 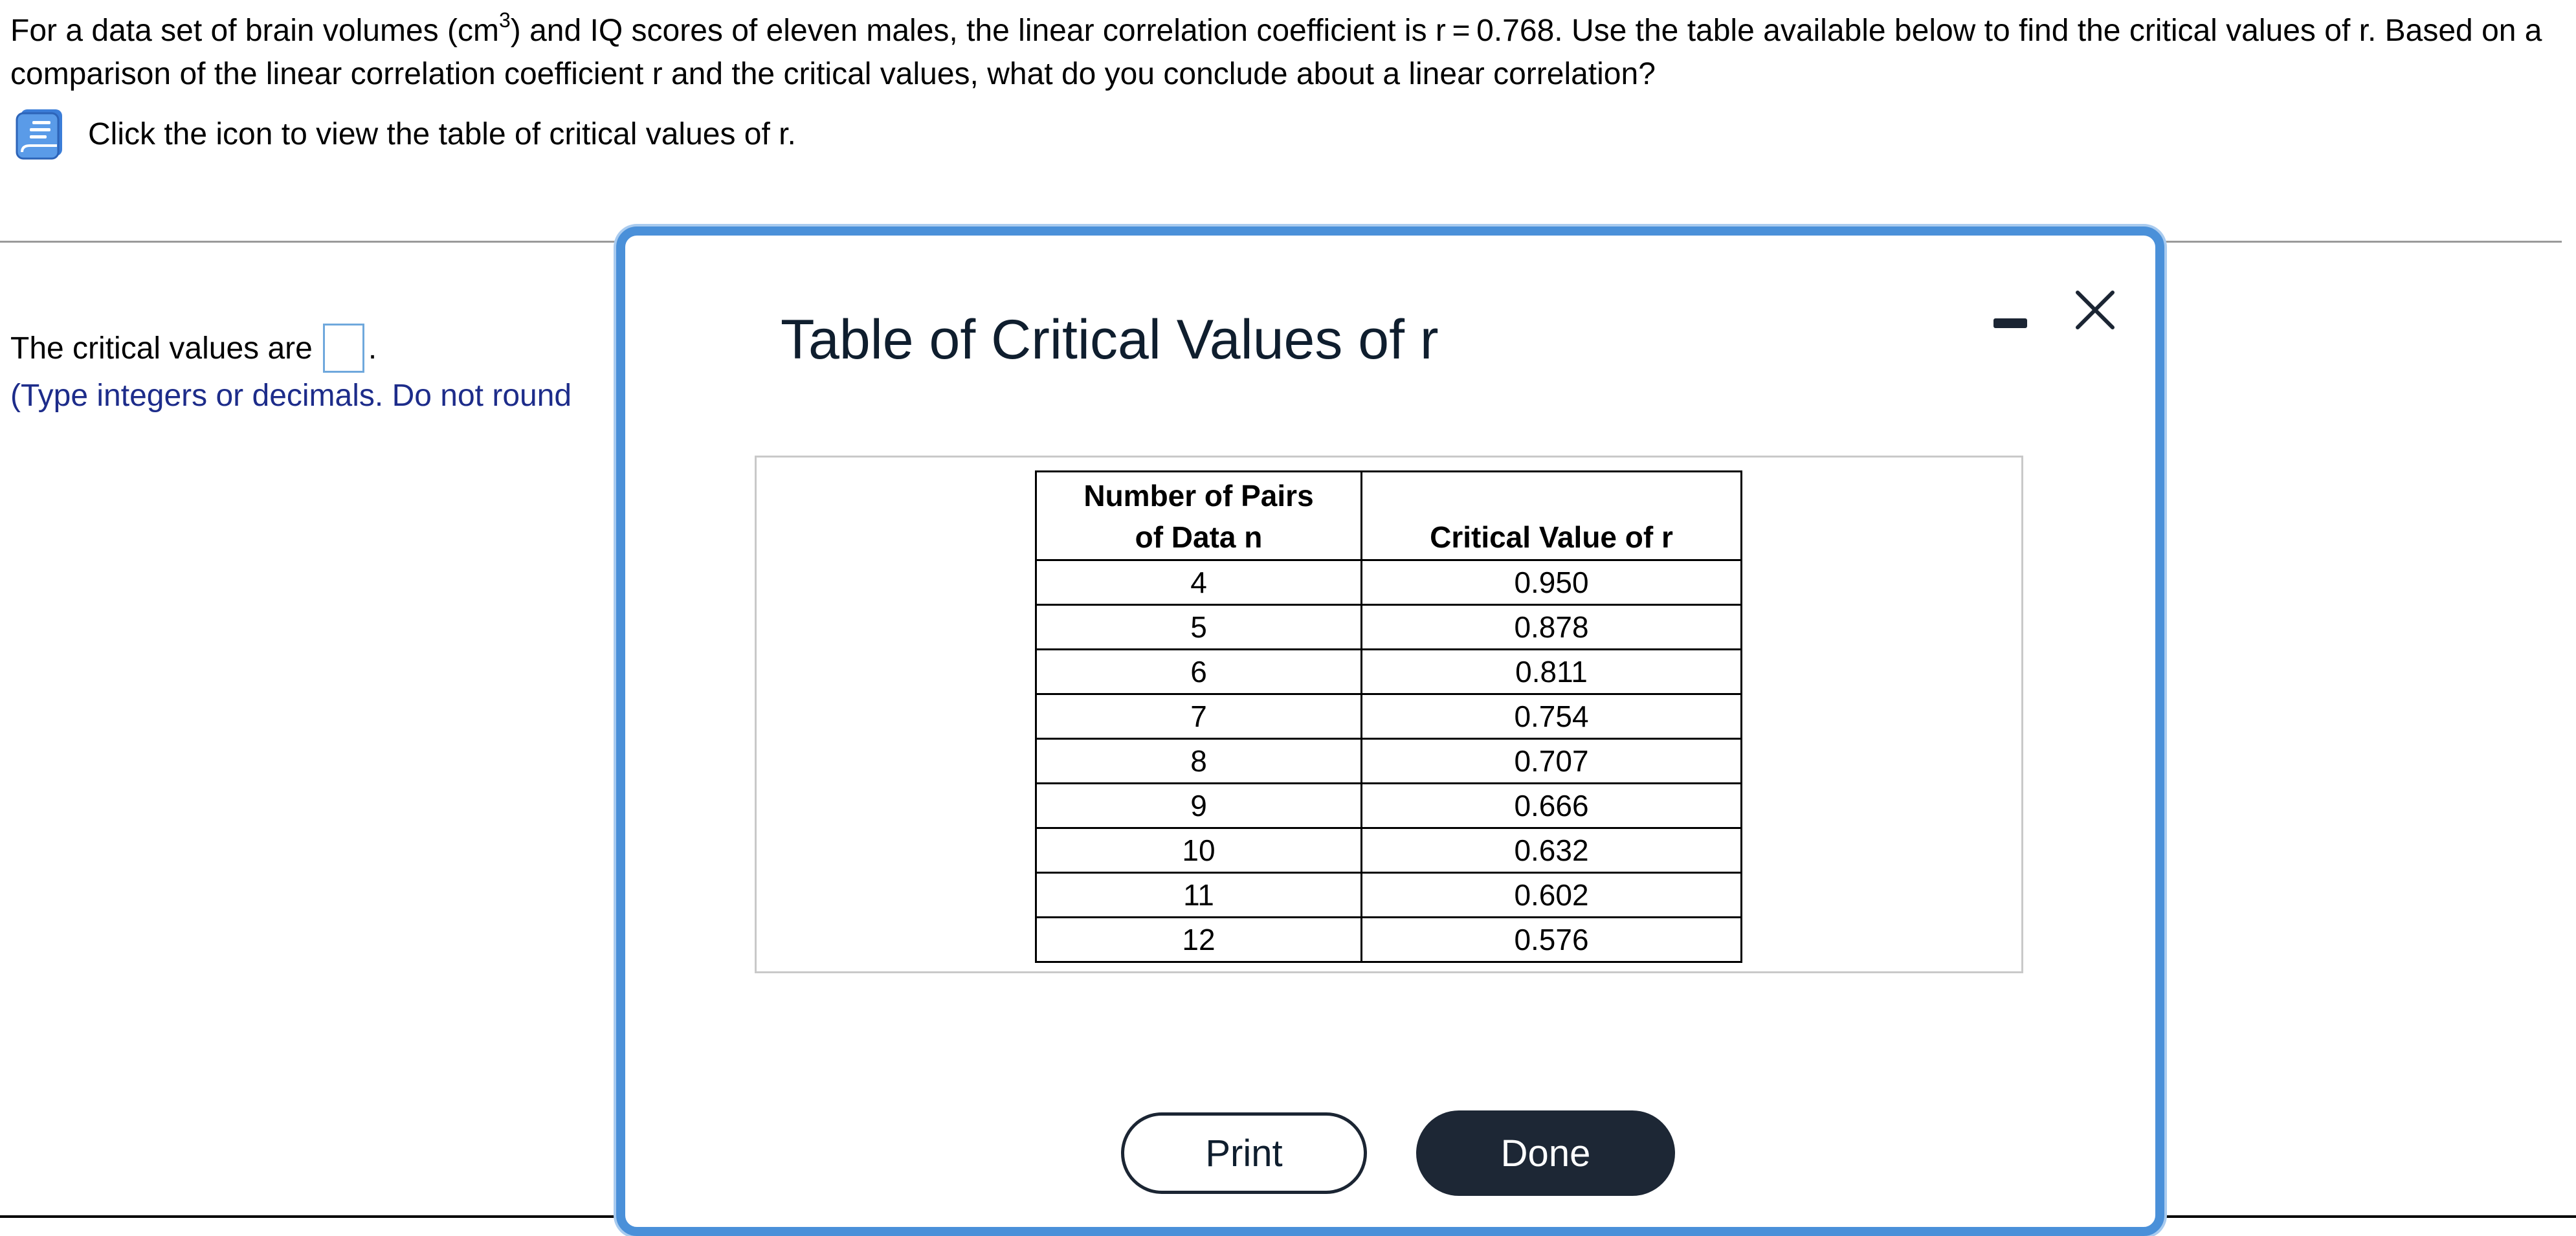 What do you see at coordinates (1198, 496) in the screenshot?
I see `header-n-line1: Number of Pairs` at bounding box center [1198, 496].